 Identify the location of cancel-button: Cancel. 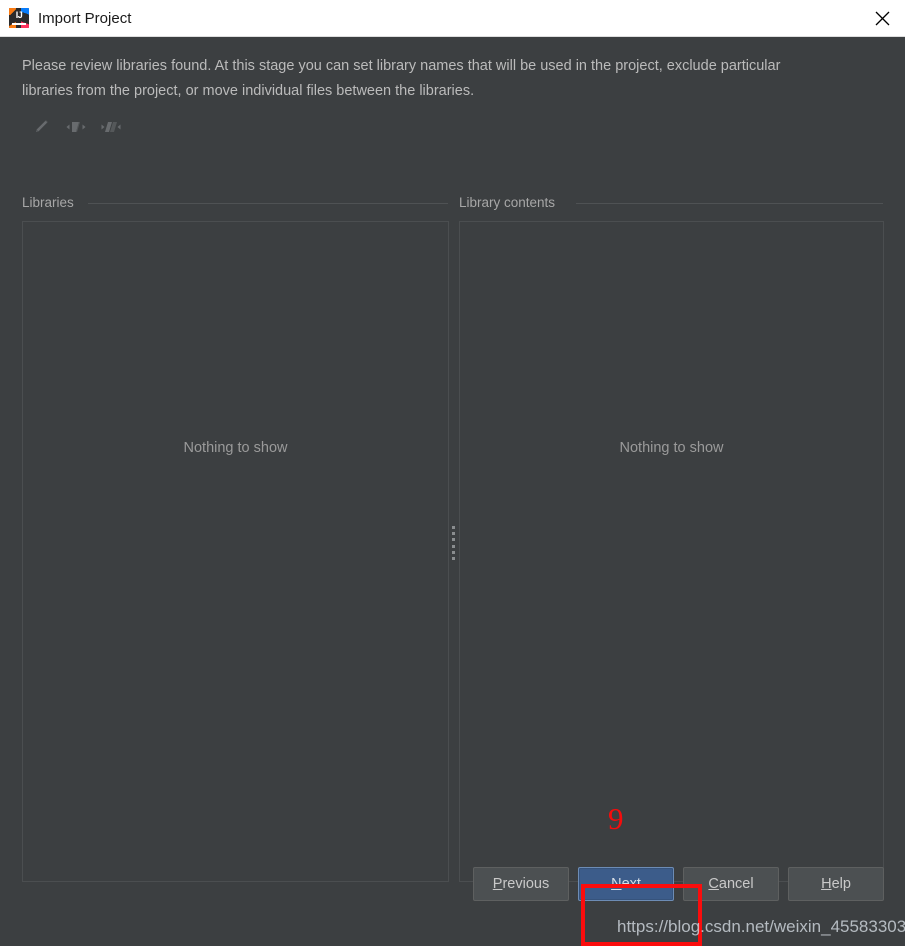
(731, 884).